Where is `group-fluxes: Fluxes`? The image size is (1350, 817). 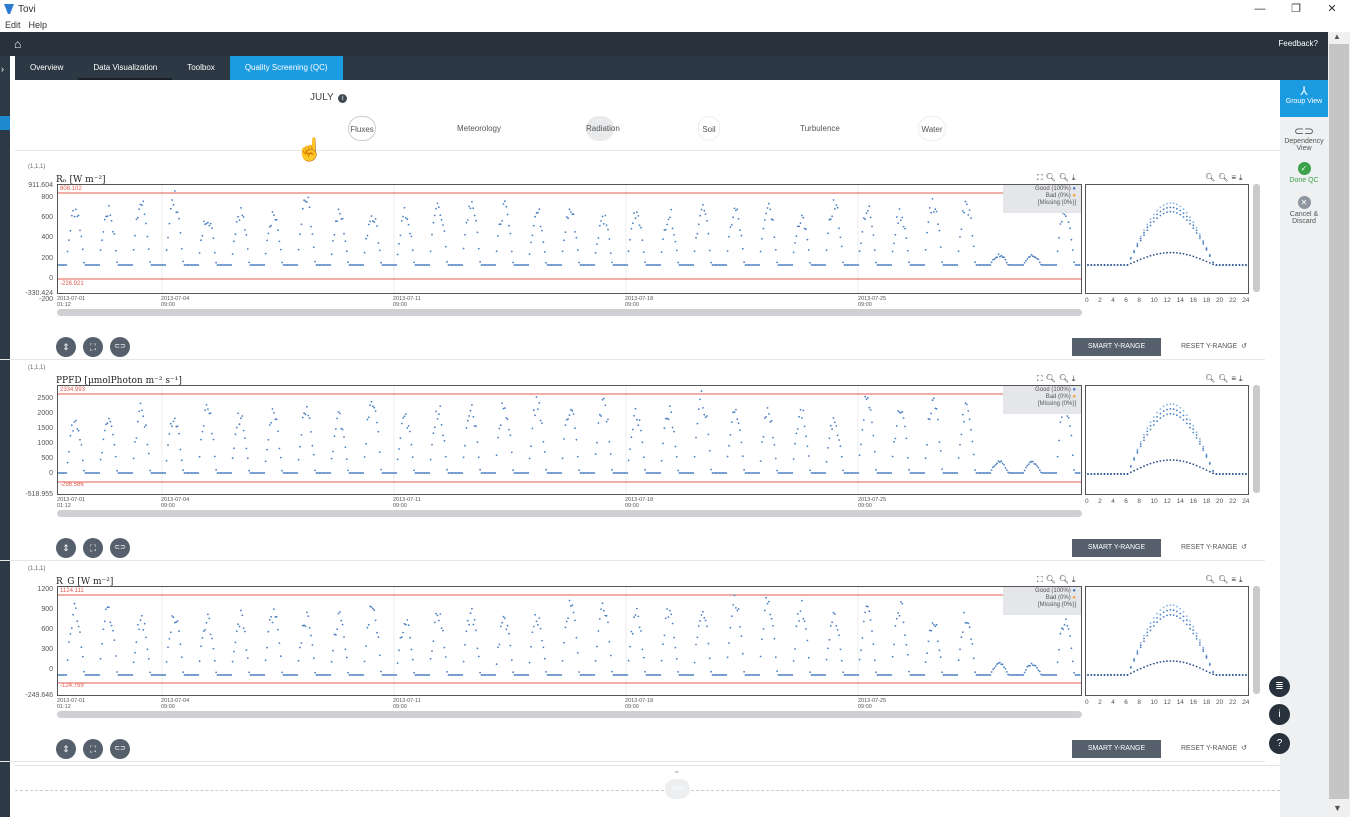 group-fluxes: Fluxes is located at coordinates (362, 128).